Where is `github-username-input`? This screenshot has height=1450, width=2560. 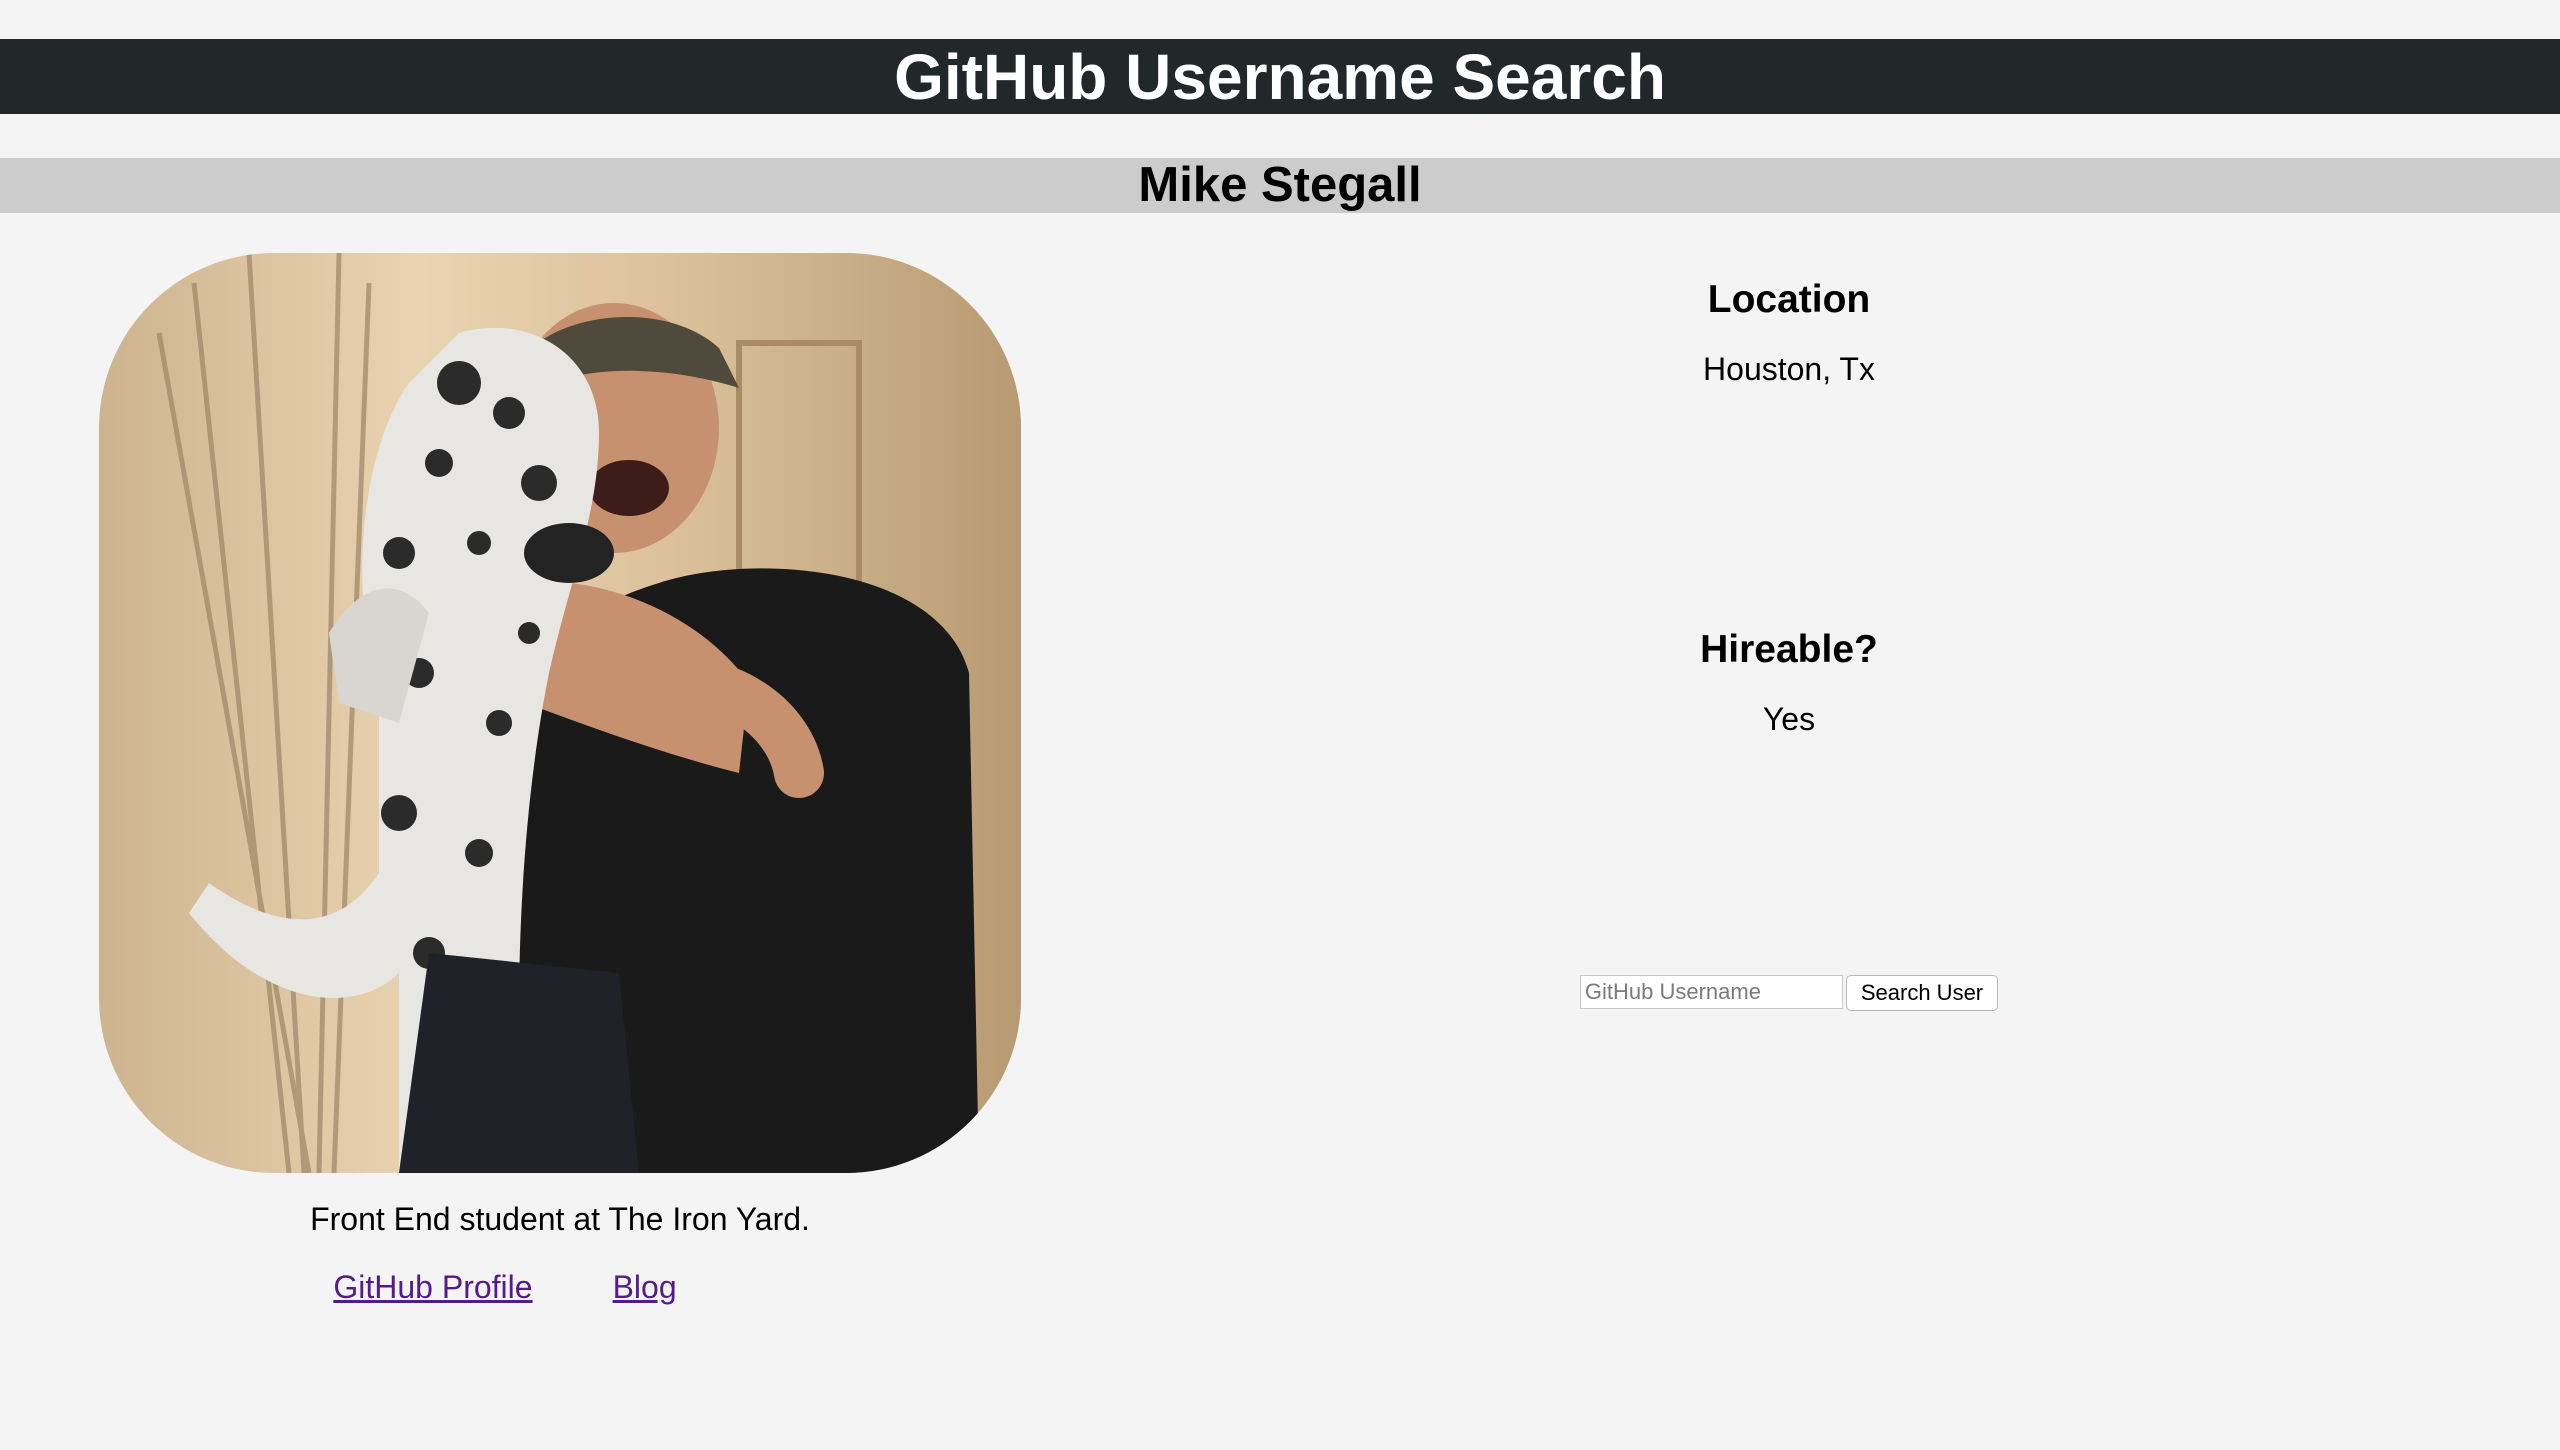 github-username-input is located at coordinates (1711, 992).